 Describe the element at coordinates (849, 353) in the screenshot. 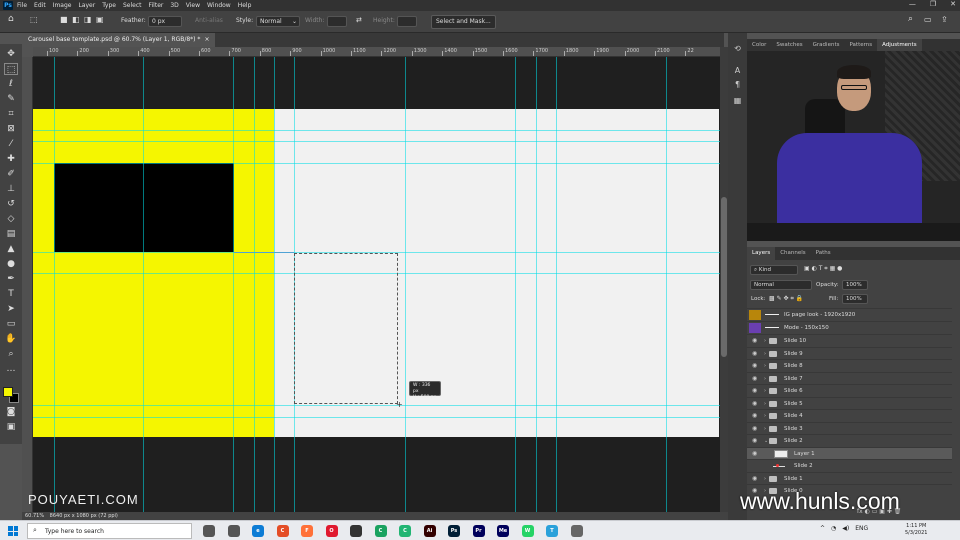

I see `layer-row: ◉ › Slide 9` at that location.